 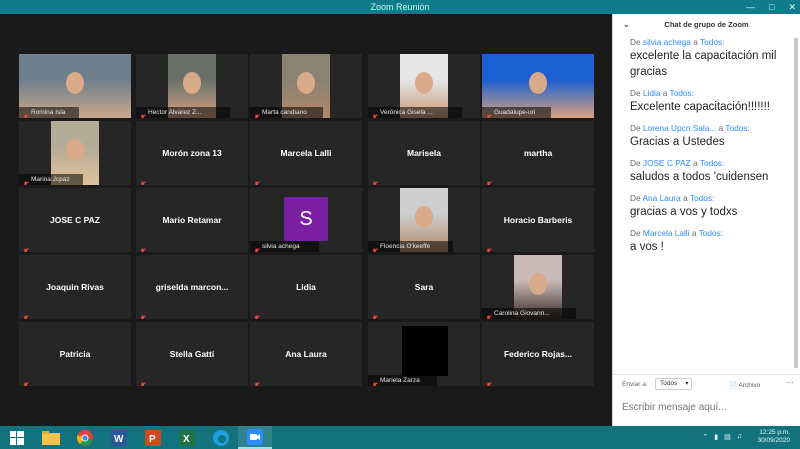 I want to click on participant-name: Sara, so click(x=424, y=287).